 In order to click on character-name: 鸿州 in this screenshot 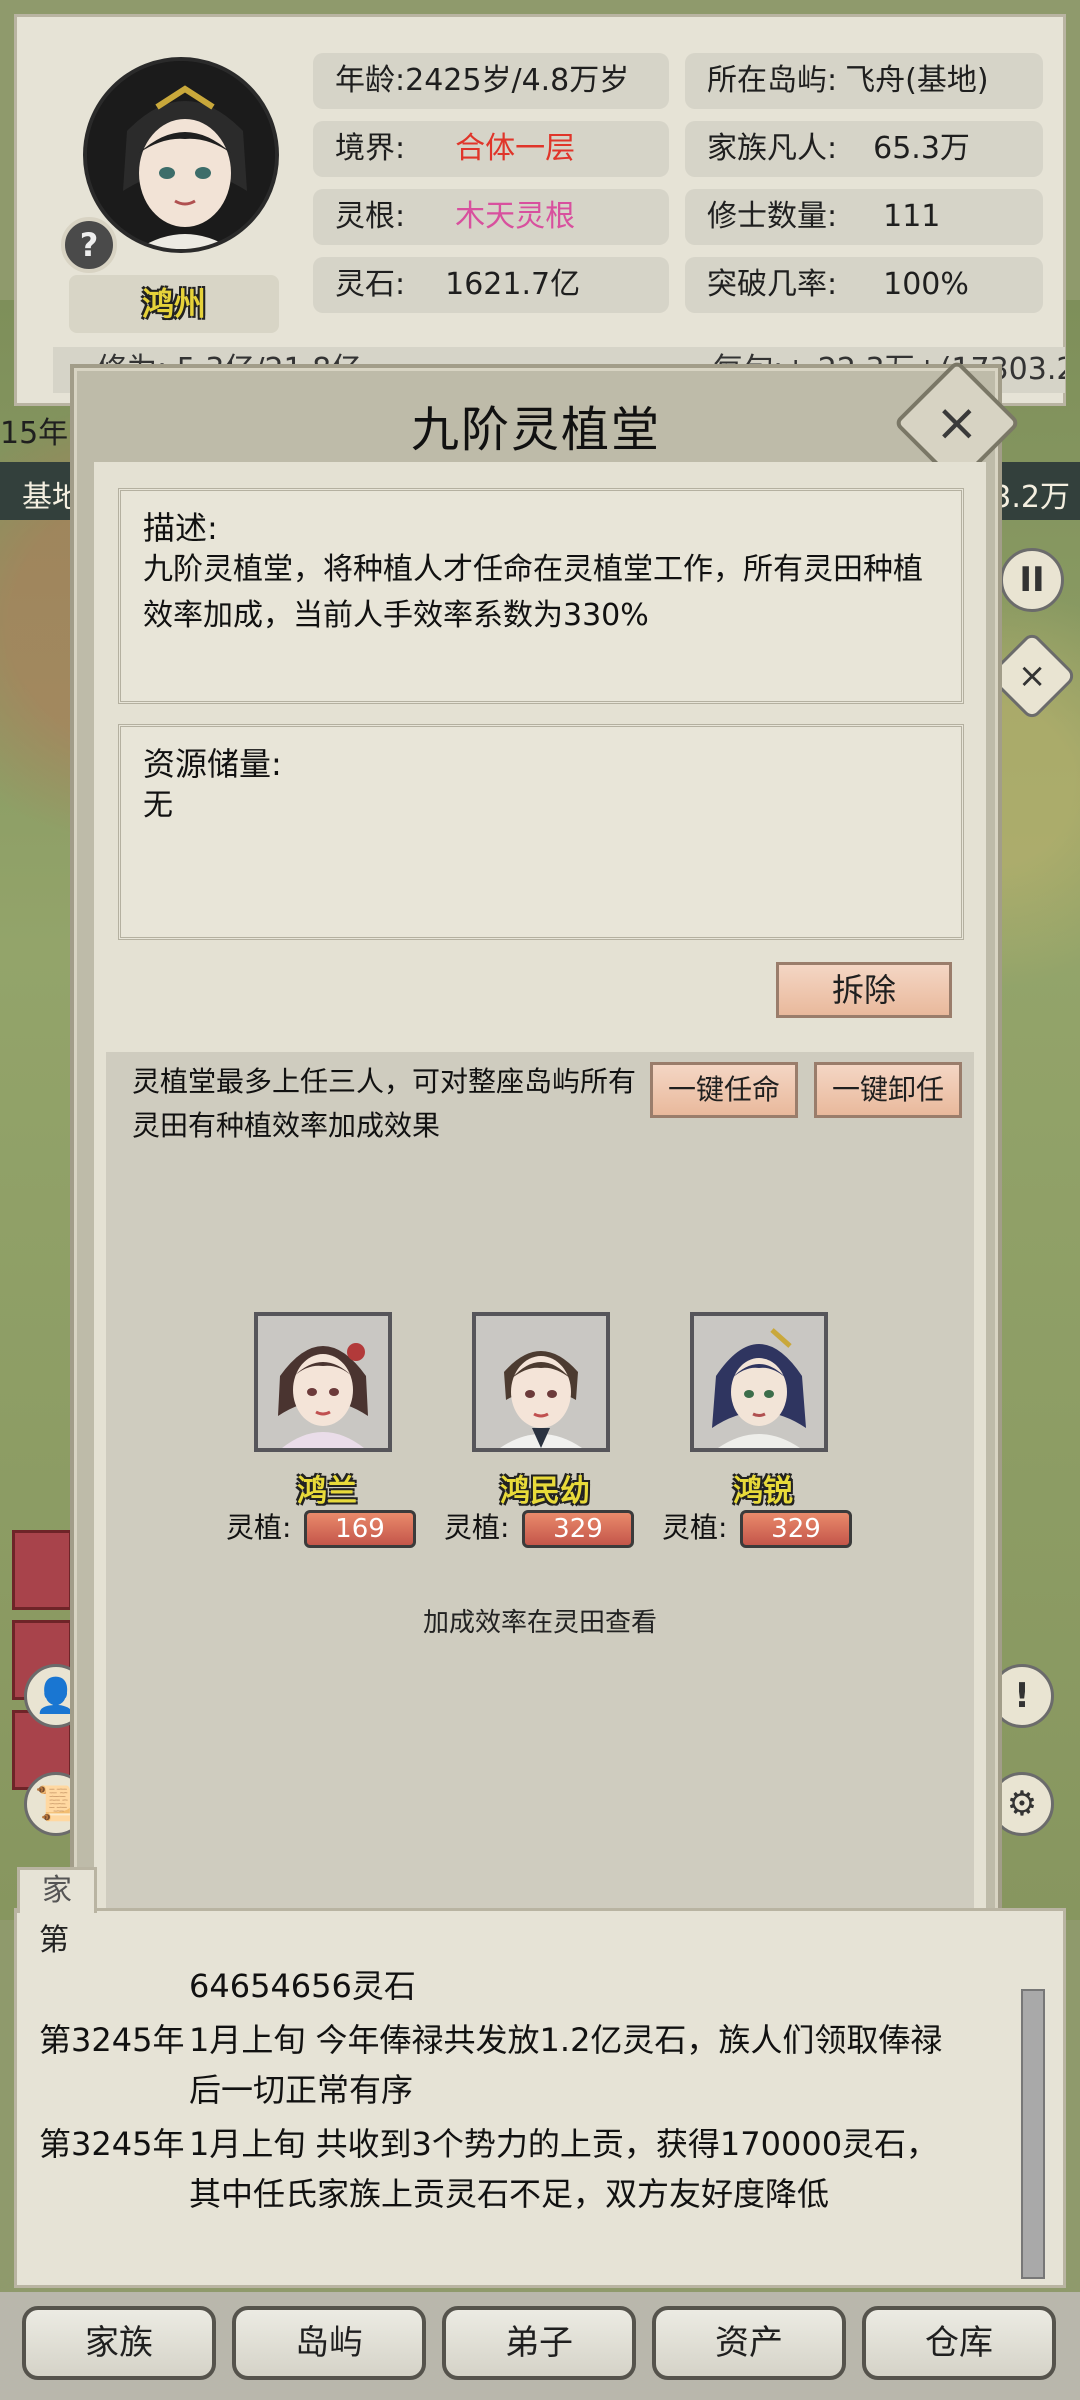, I will do `click(174, 304)`.